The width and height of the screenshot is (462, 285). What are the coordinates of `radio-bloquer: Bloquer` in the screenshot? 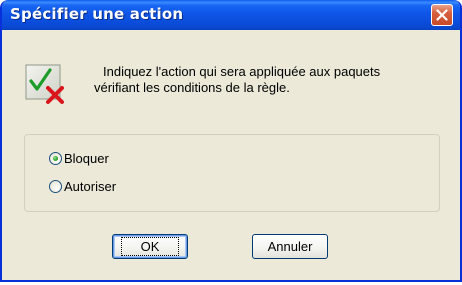 It's located at (79, 158).